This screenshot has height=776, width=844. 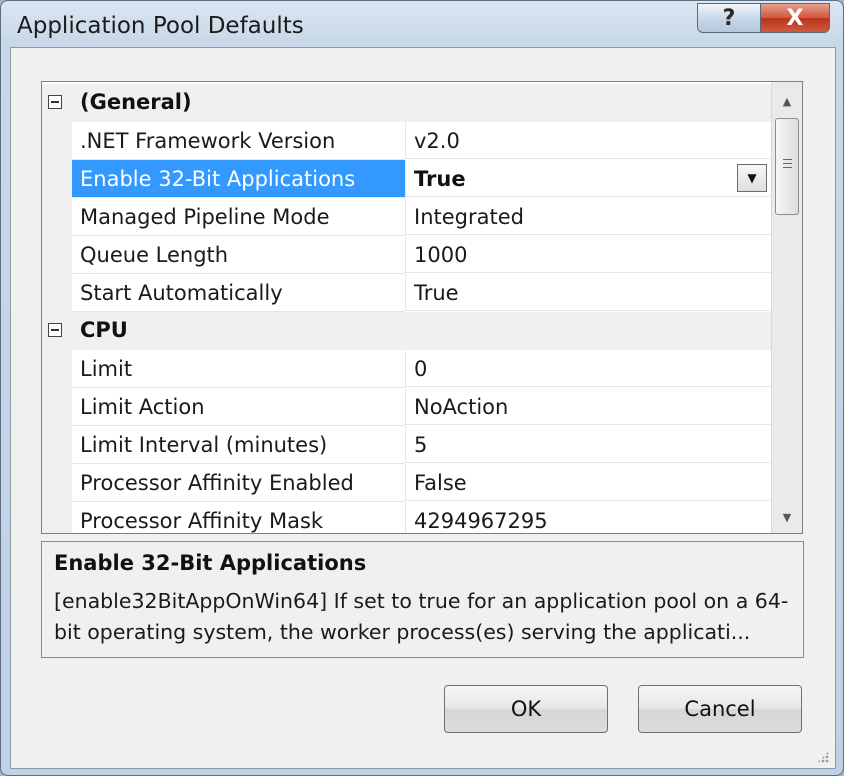 I want to click on scroll-down-arrow-icon: ▼, so click(x=787, y=517).